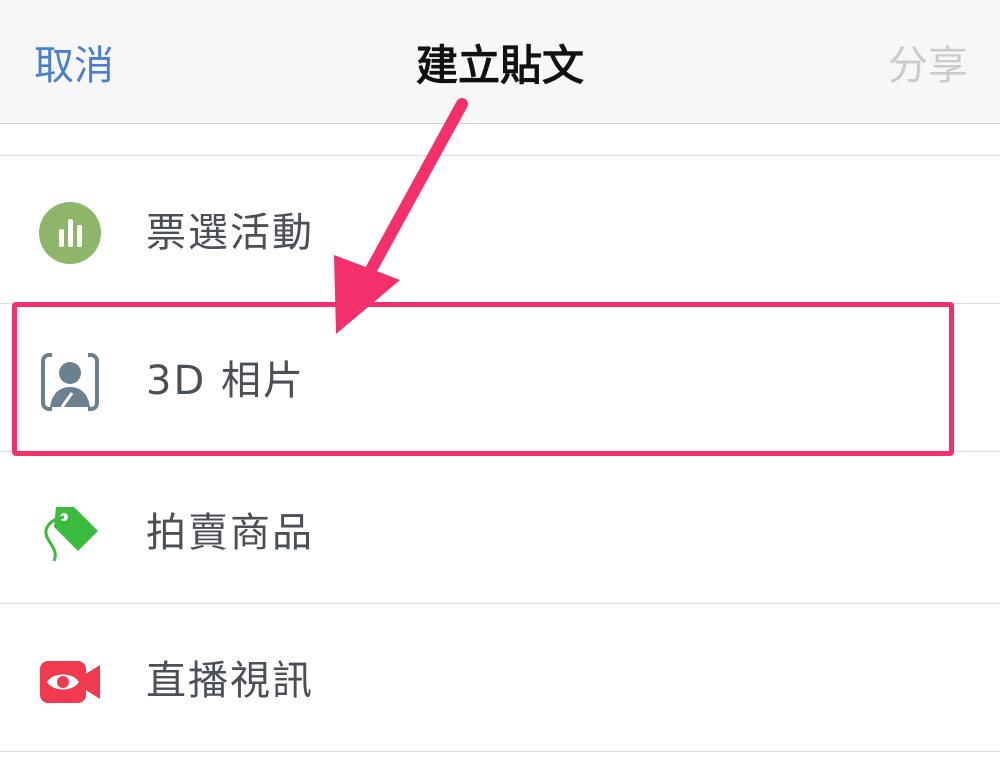  What do you see at coordinates (928, 66) in the screenshot?
I see `share-button: 分享` at bounding box center [928, 66].